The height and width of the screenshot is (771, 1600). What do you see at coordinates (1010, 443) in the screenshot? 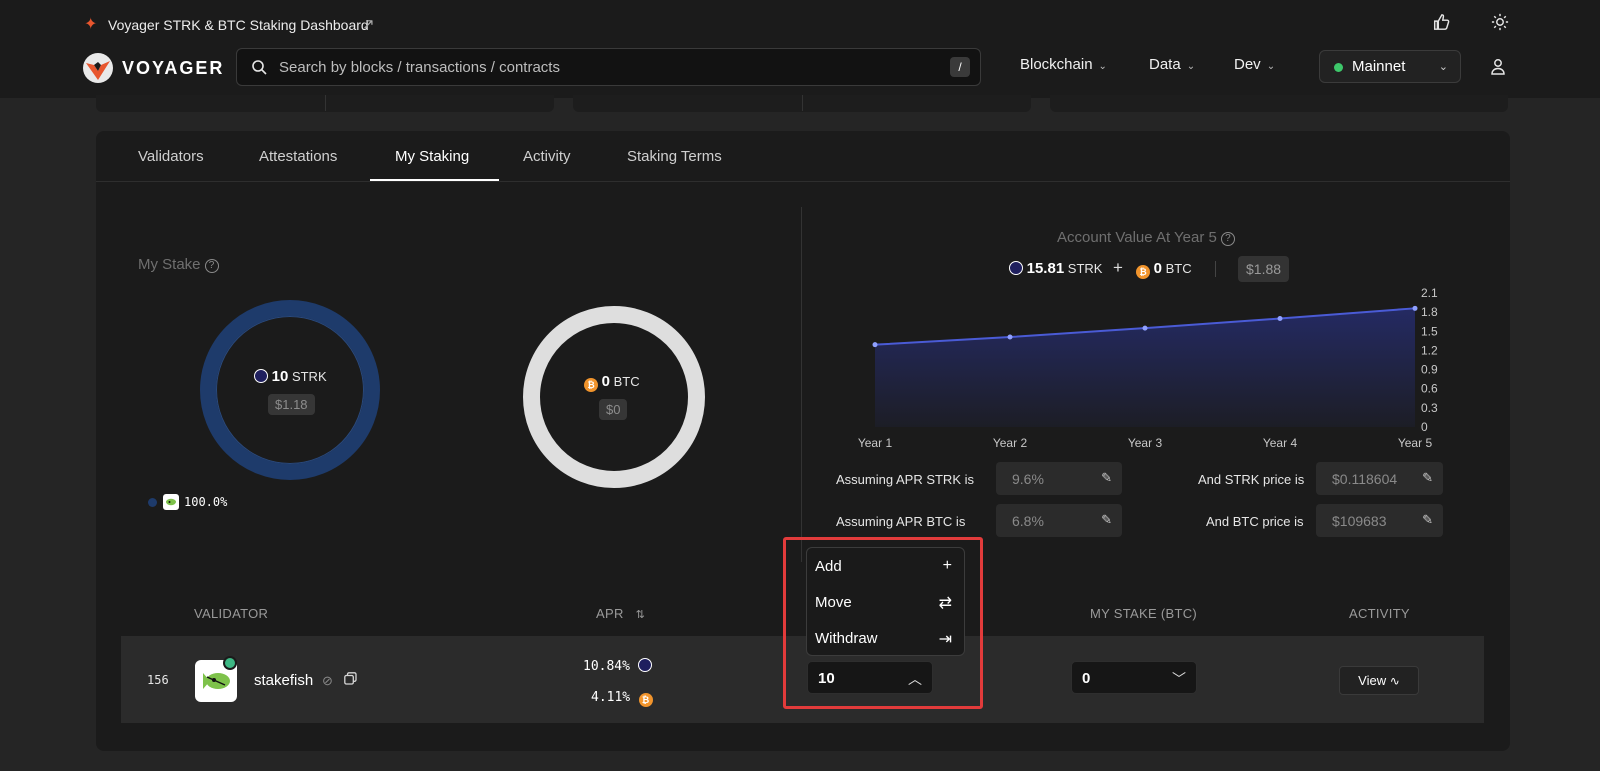
I see `x-tick-label: Year 2` at bounding box center [1010, 443].